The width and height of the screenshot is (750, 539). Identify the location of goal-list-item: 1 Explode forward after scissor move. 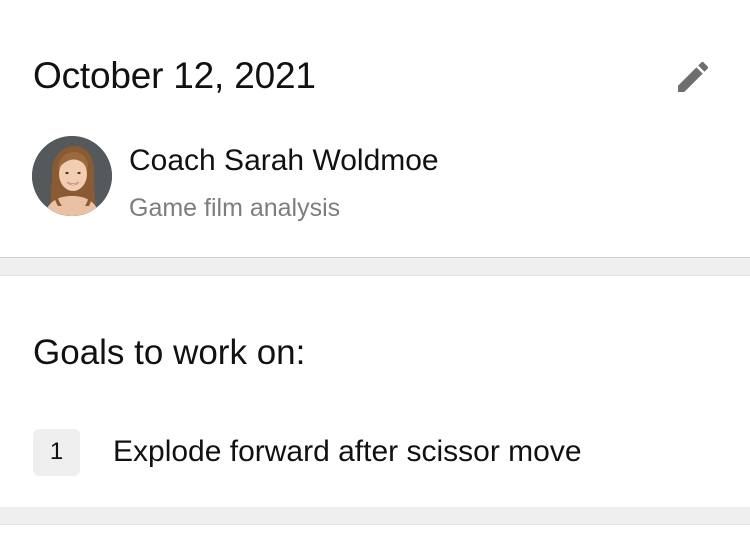
(307, 452).